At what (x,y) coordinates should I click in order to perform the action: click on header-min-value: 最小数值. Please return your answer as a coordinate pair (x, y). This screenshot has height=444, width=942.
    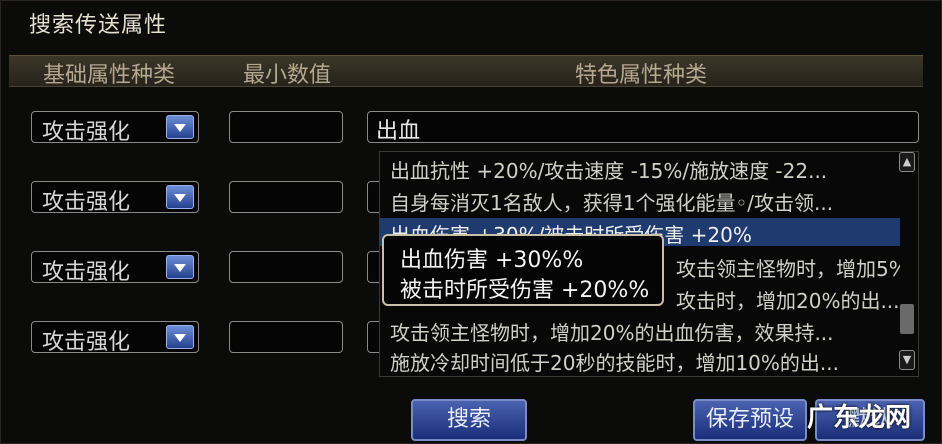
    Looking at the image, I should click on (287, 75).